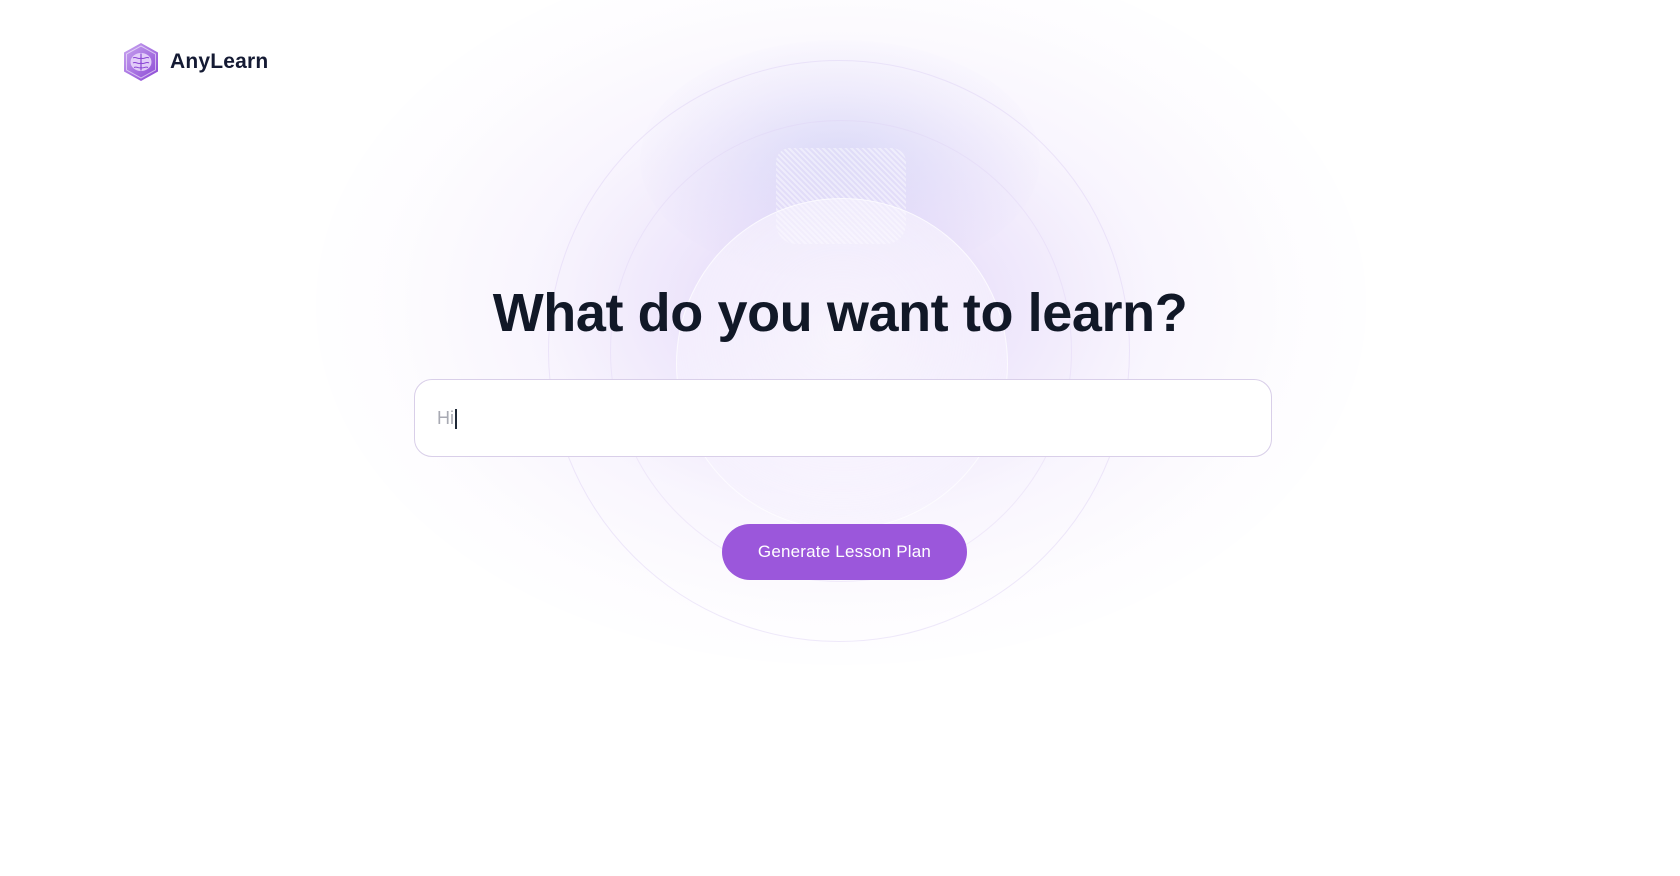 This screenshot has width=1680, height=876. Describe the element at coordinates (840, 313) in the screenshot. I see `page-title: What do you want to learn?` at that location.